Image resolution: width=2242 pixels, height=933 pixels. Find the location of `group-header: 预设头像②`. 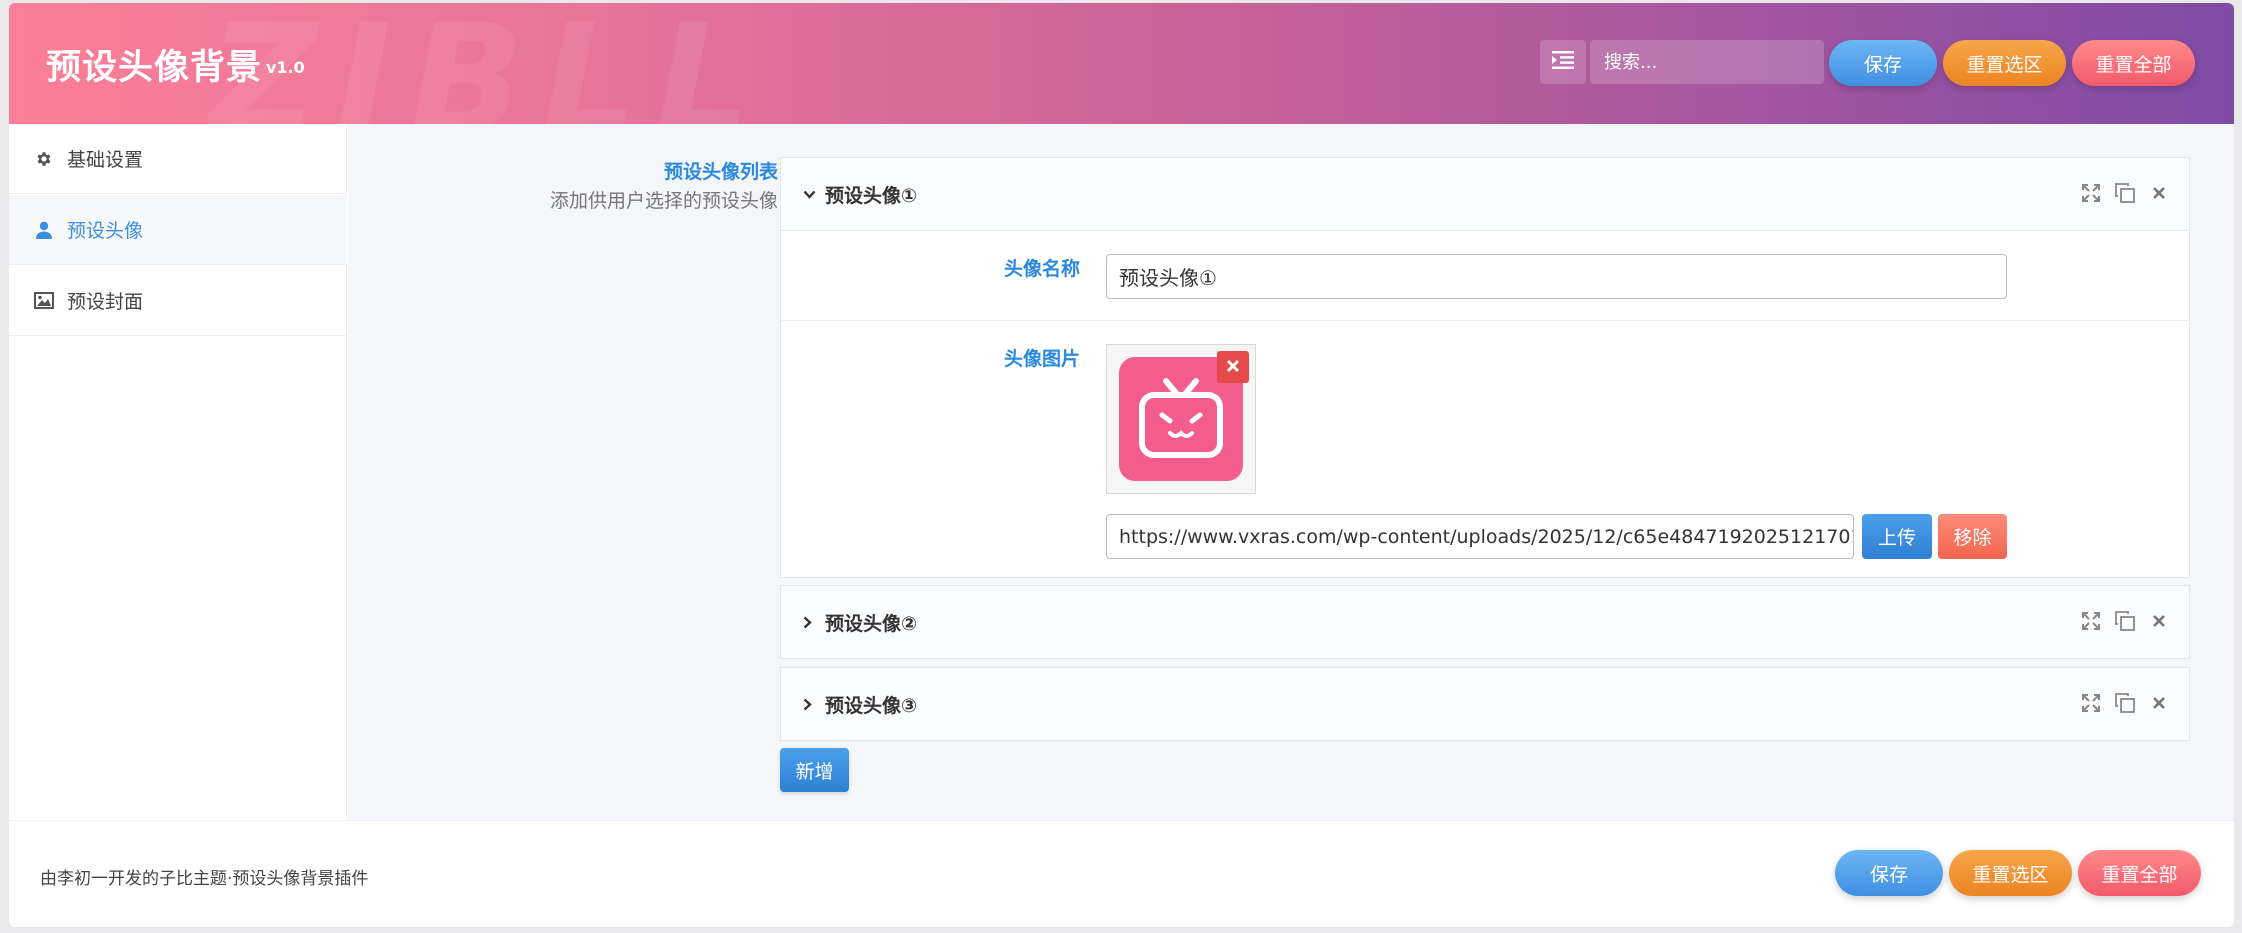

group-header: 预设头像② is located at coordinates (1485, 622).